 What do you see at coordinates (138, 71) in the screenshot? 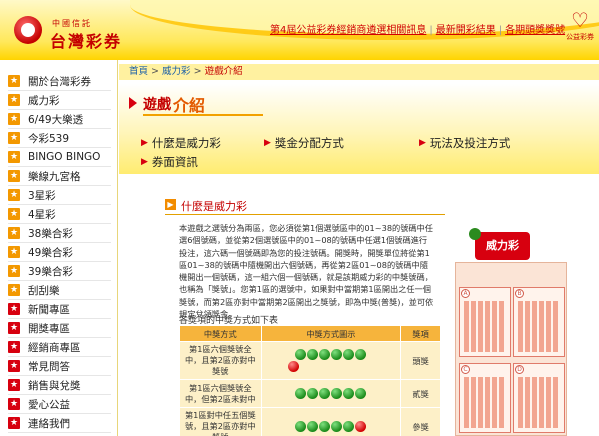
I see `breadcrumb-home: 首頁` at bounding box center [138, 71].